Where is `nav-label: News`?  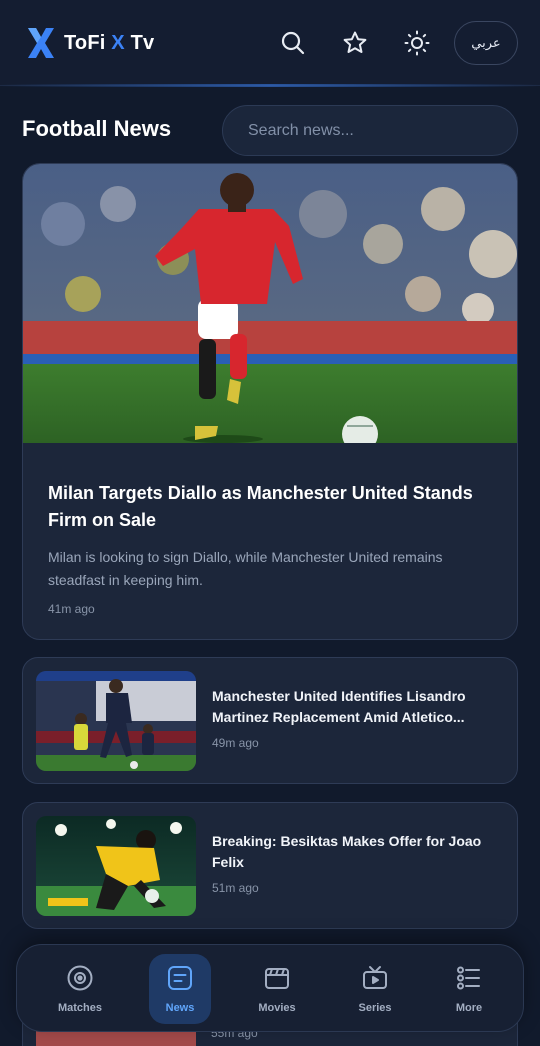
nav-label: News is located at coordinates (180, 1008).